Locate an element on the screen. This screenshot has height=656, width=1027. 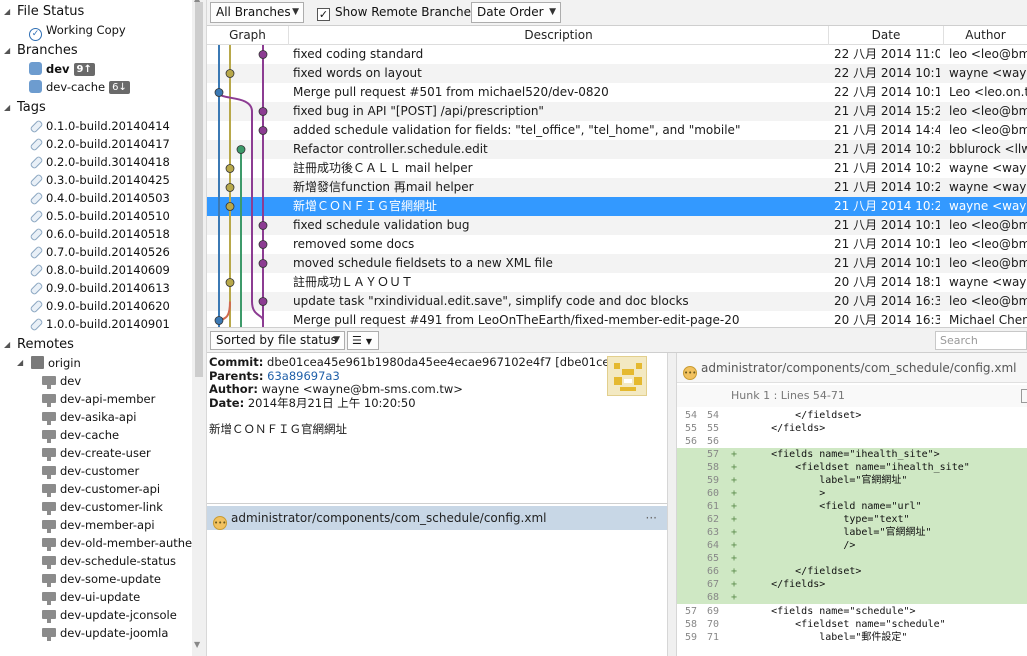
sidebar-tag: 1.0.0-build.20140901 is located at coordinates (99, 324).